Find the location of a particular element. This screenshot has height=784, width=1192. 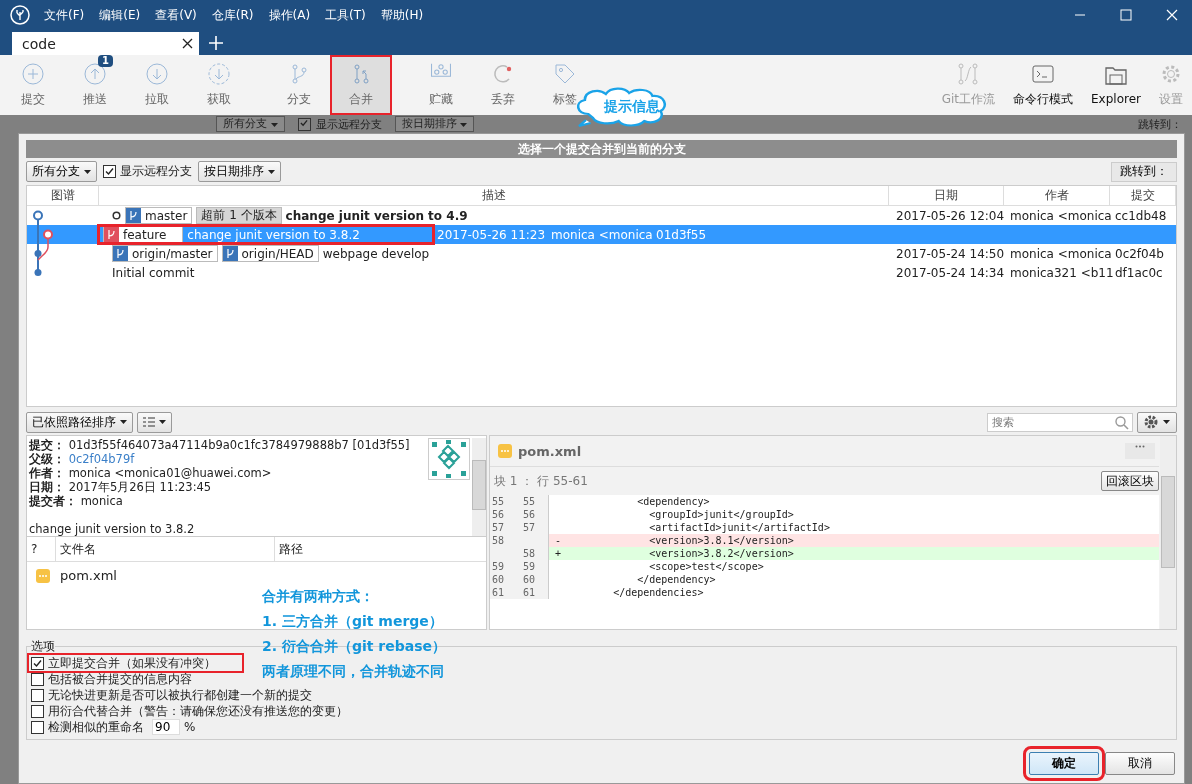

toolbar-button: 丢弃 is located at coordinates (503, 85).